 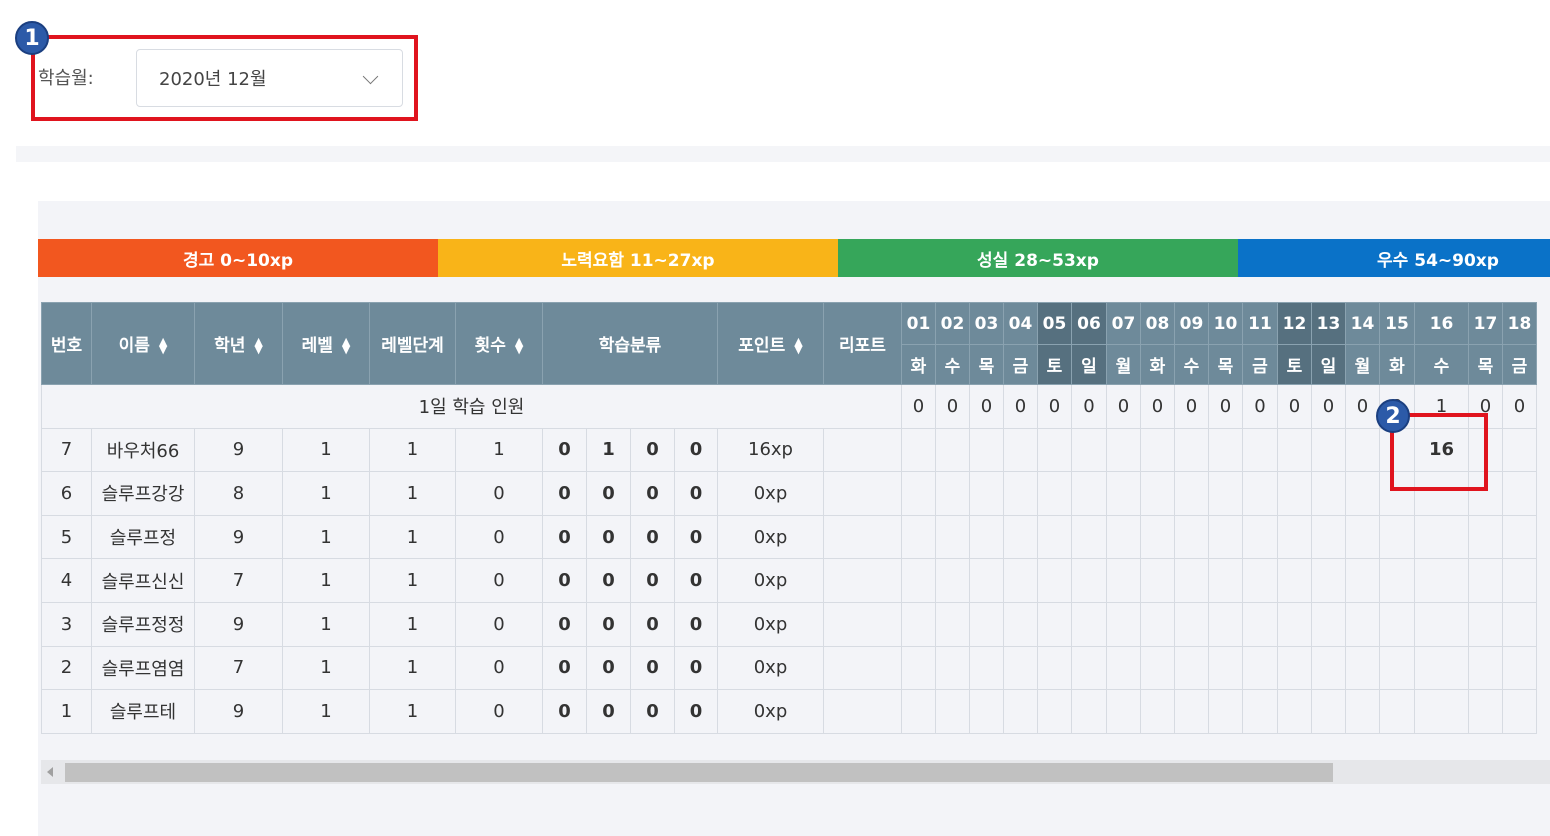 What do you see at coordinates (1020, 364) in the screenshot?
I see `weekday-header: 금` at bounding box center [1020, 364].